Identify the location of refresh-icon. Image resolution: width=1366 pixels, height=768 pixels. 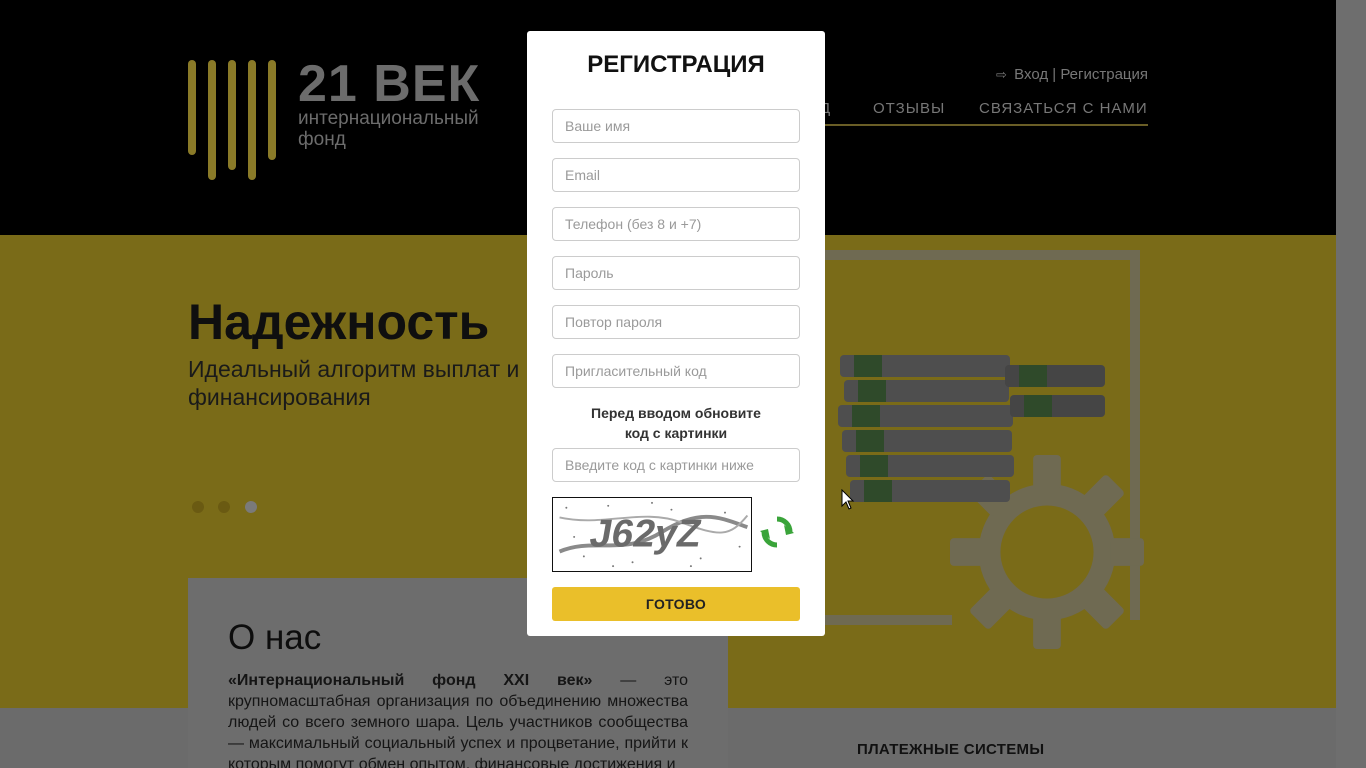
(777, 532).